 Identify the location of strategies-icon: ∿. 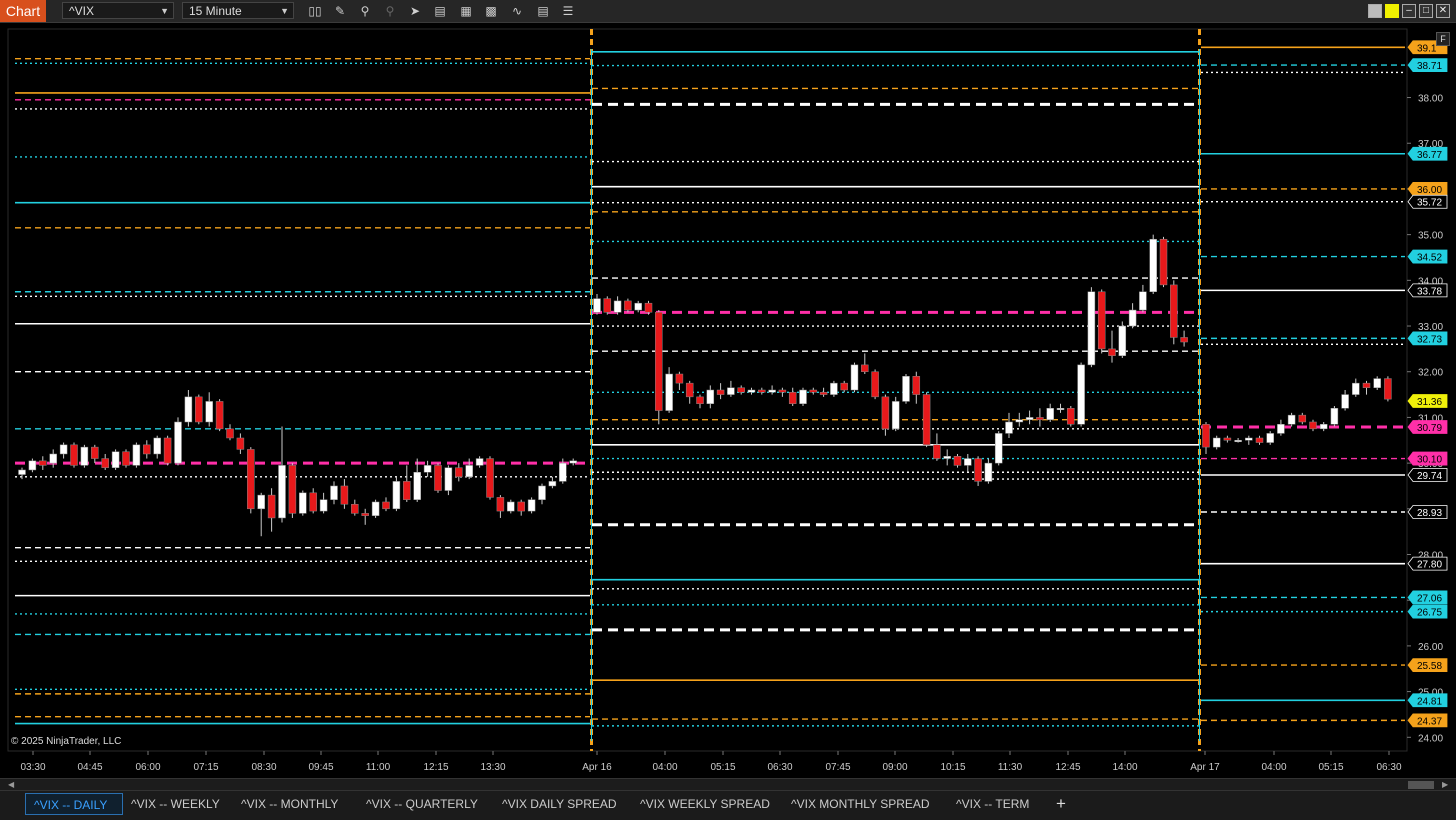
(517, 11).